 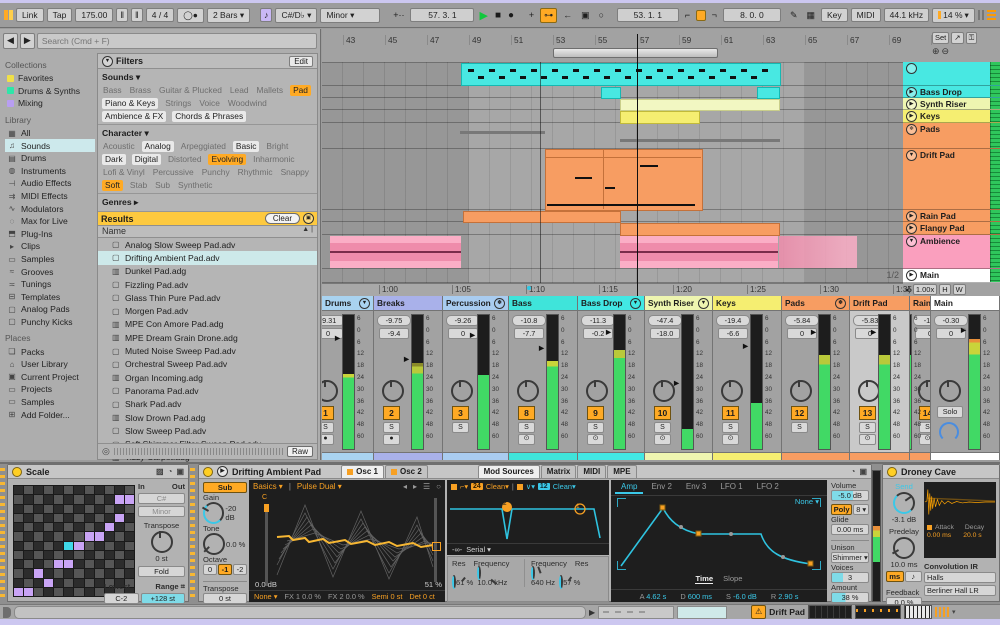 What do you see at coordinates (951, 228) in the screenshot?
I see `track-header: ▶ Flangy Pad` at bounding box center [951, 228].